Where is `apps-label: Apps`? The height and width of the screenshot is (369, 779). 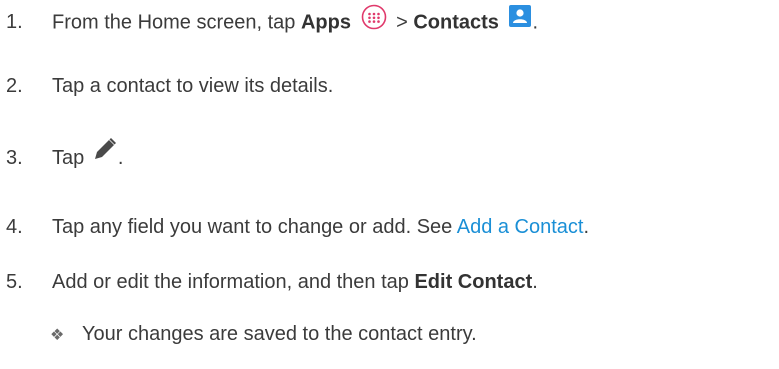
apps-label: Apps is located at coordinates (325, 22).